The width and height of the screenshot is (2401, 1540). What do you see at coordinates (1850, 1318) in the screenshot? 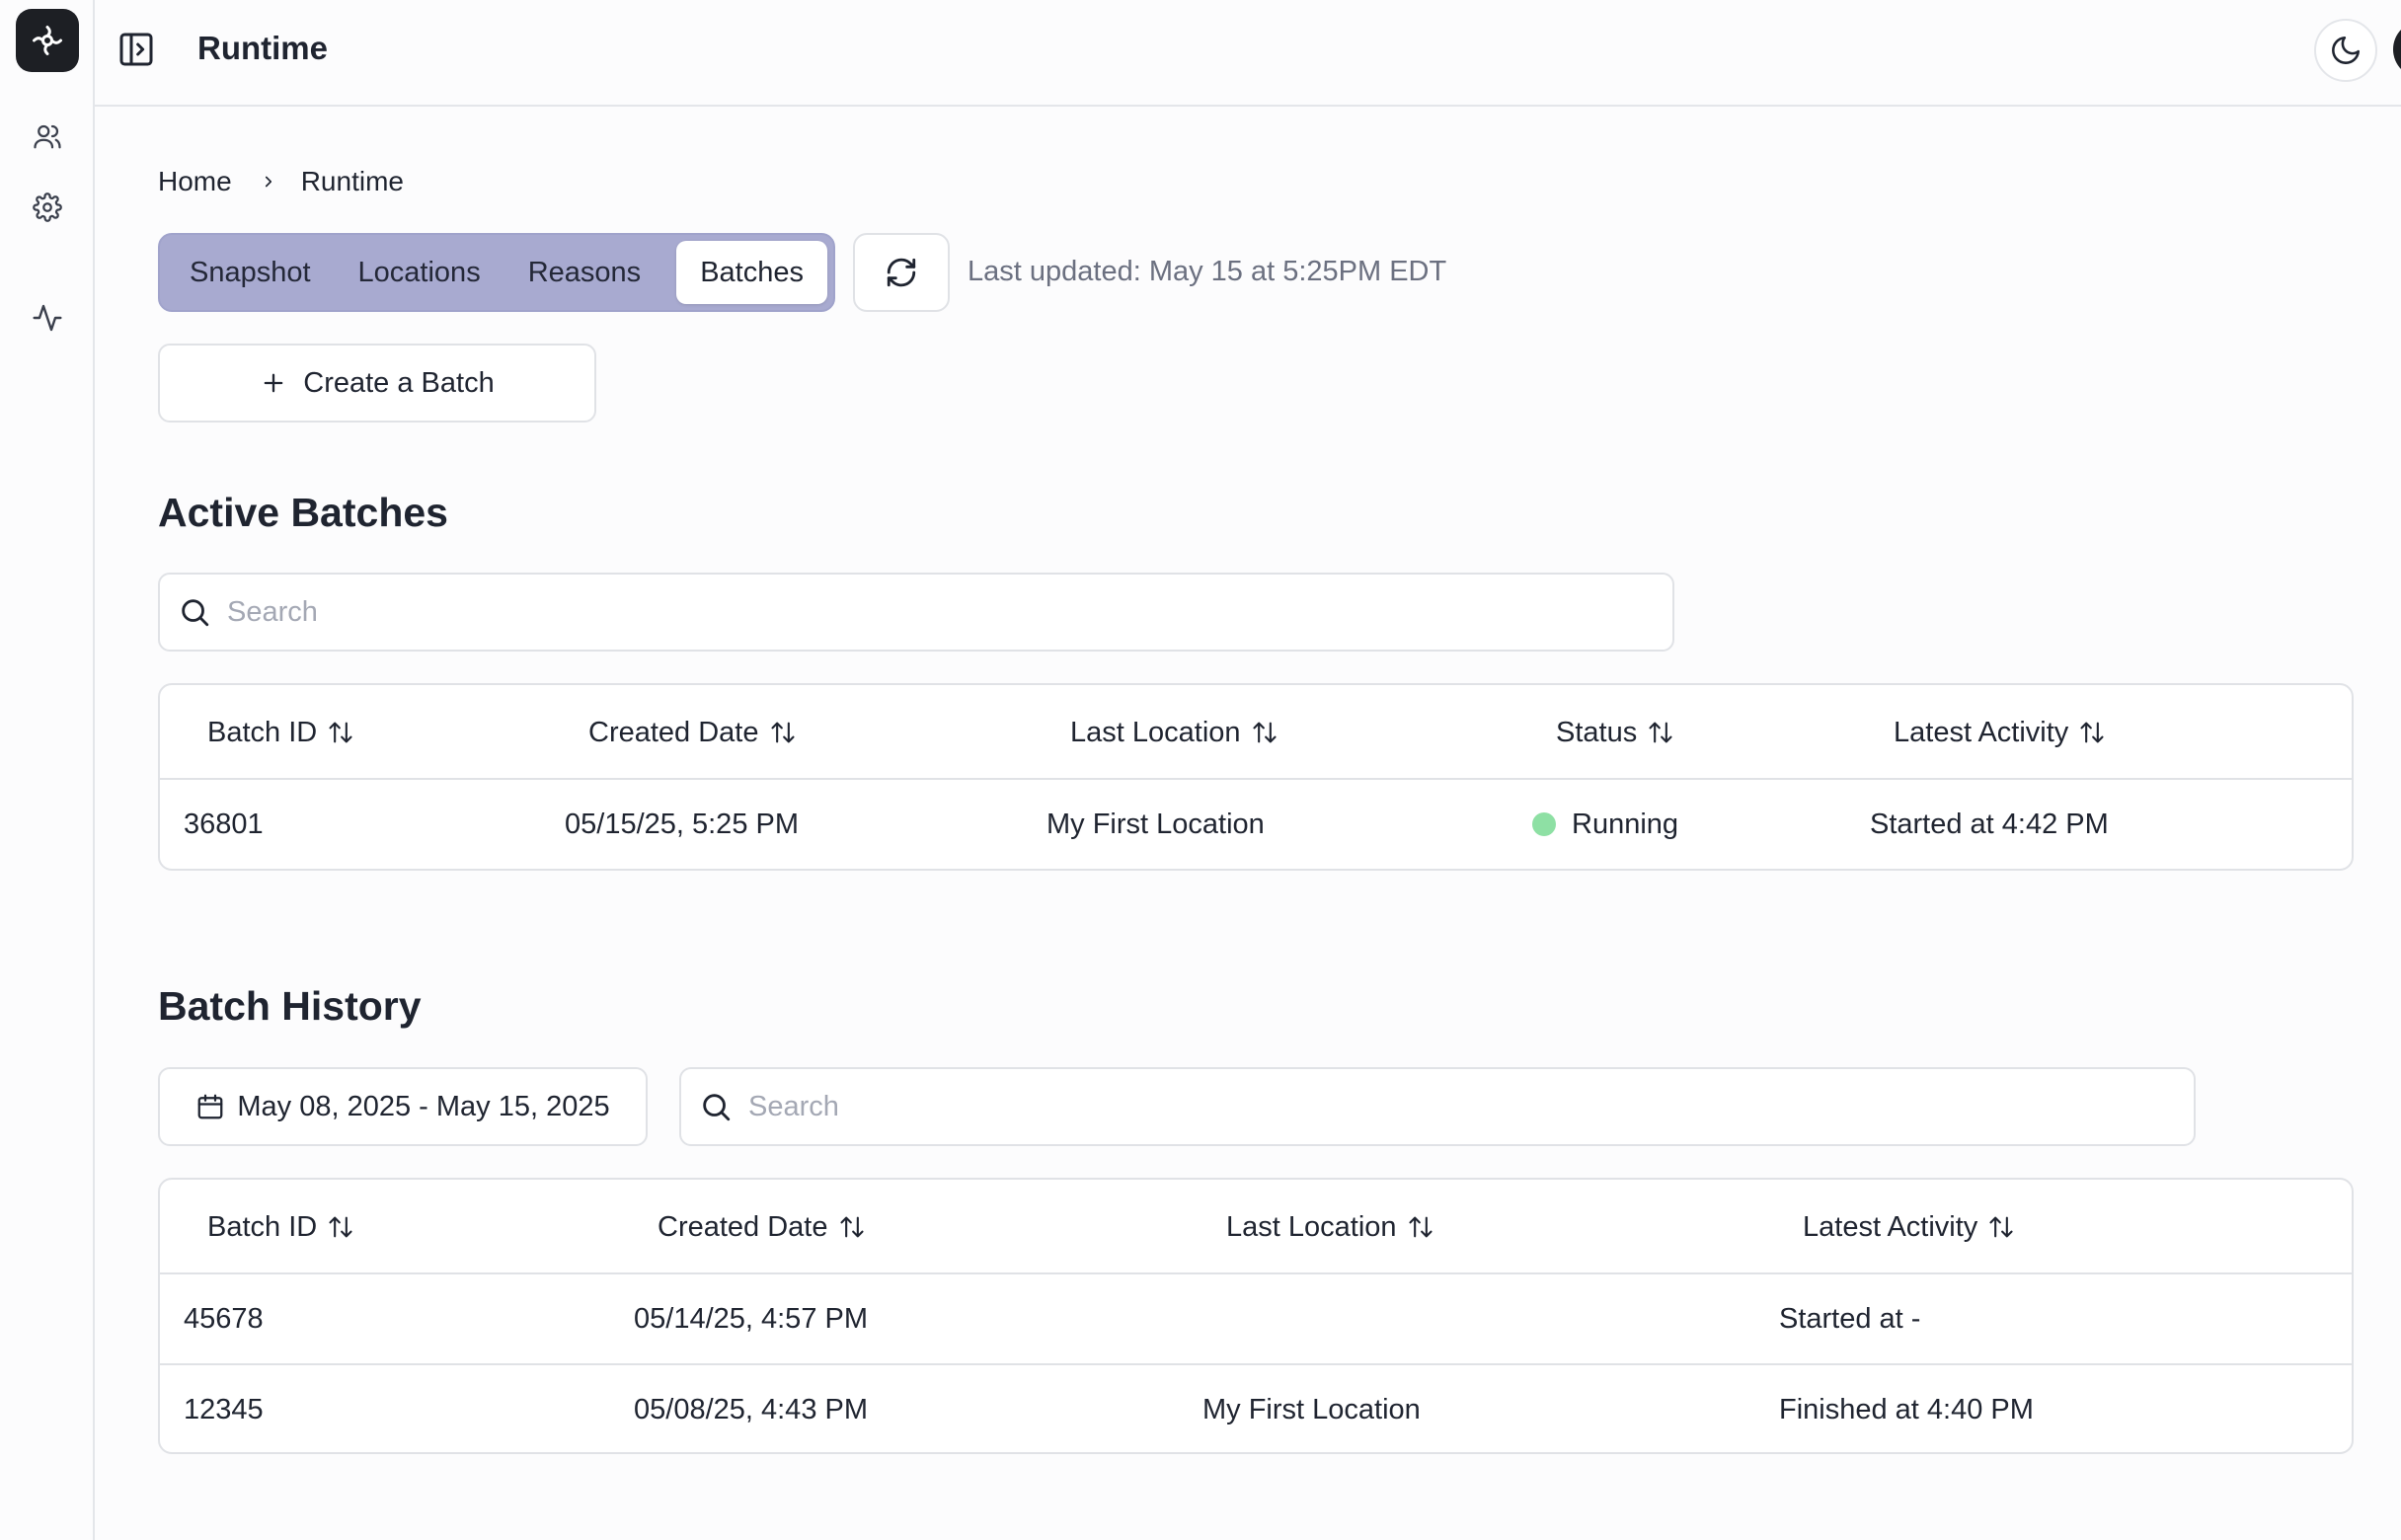
I see `cell-latest-activity: Started at -` at bounding box center [1850, 1318].